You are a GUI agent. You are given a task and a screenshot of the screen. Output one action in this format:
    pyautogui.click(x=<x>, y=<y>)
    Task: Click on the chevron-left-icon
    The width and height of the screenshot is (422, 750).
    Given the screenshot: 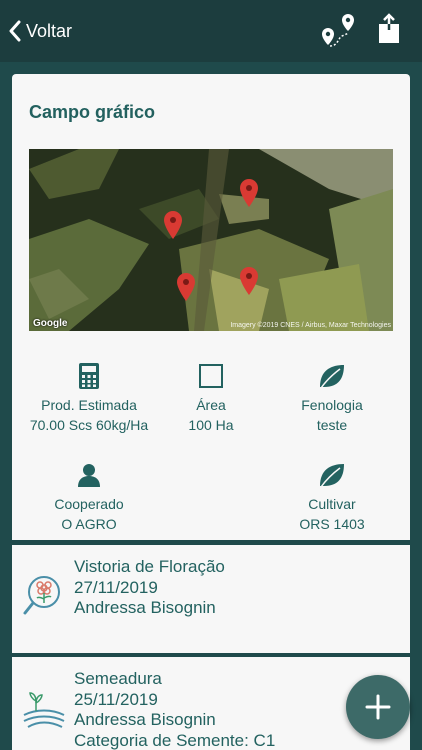 What is the action you would take?
    pyautogui.click(x=15, y=31)
    